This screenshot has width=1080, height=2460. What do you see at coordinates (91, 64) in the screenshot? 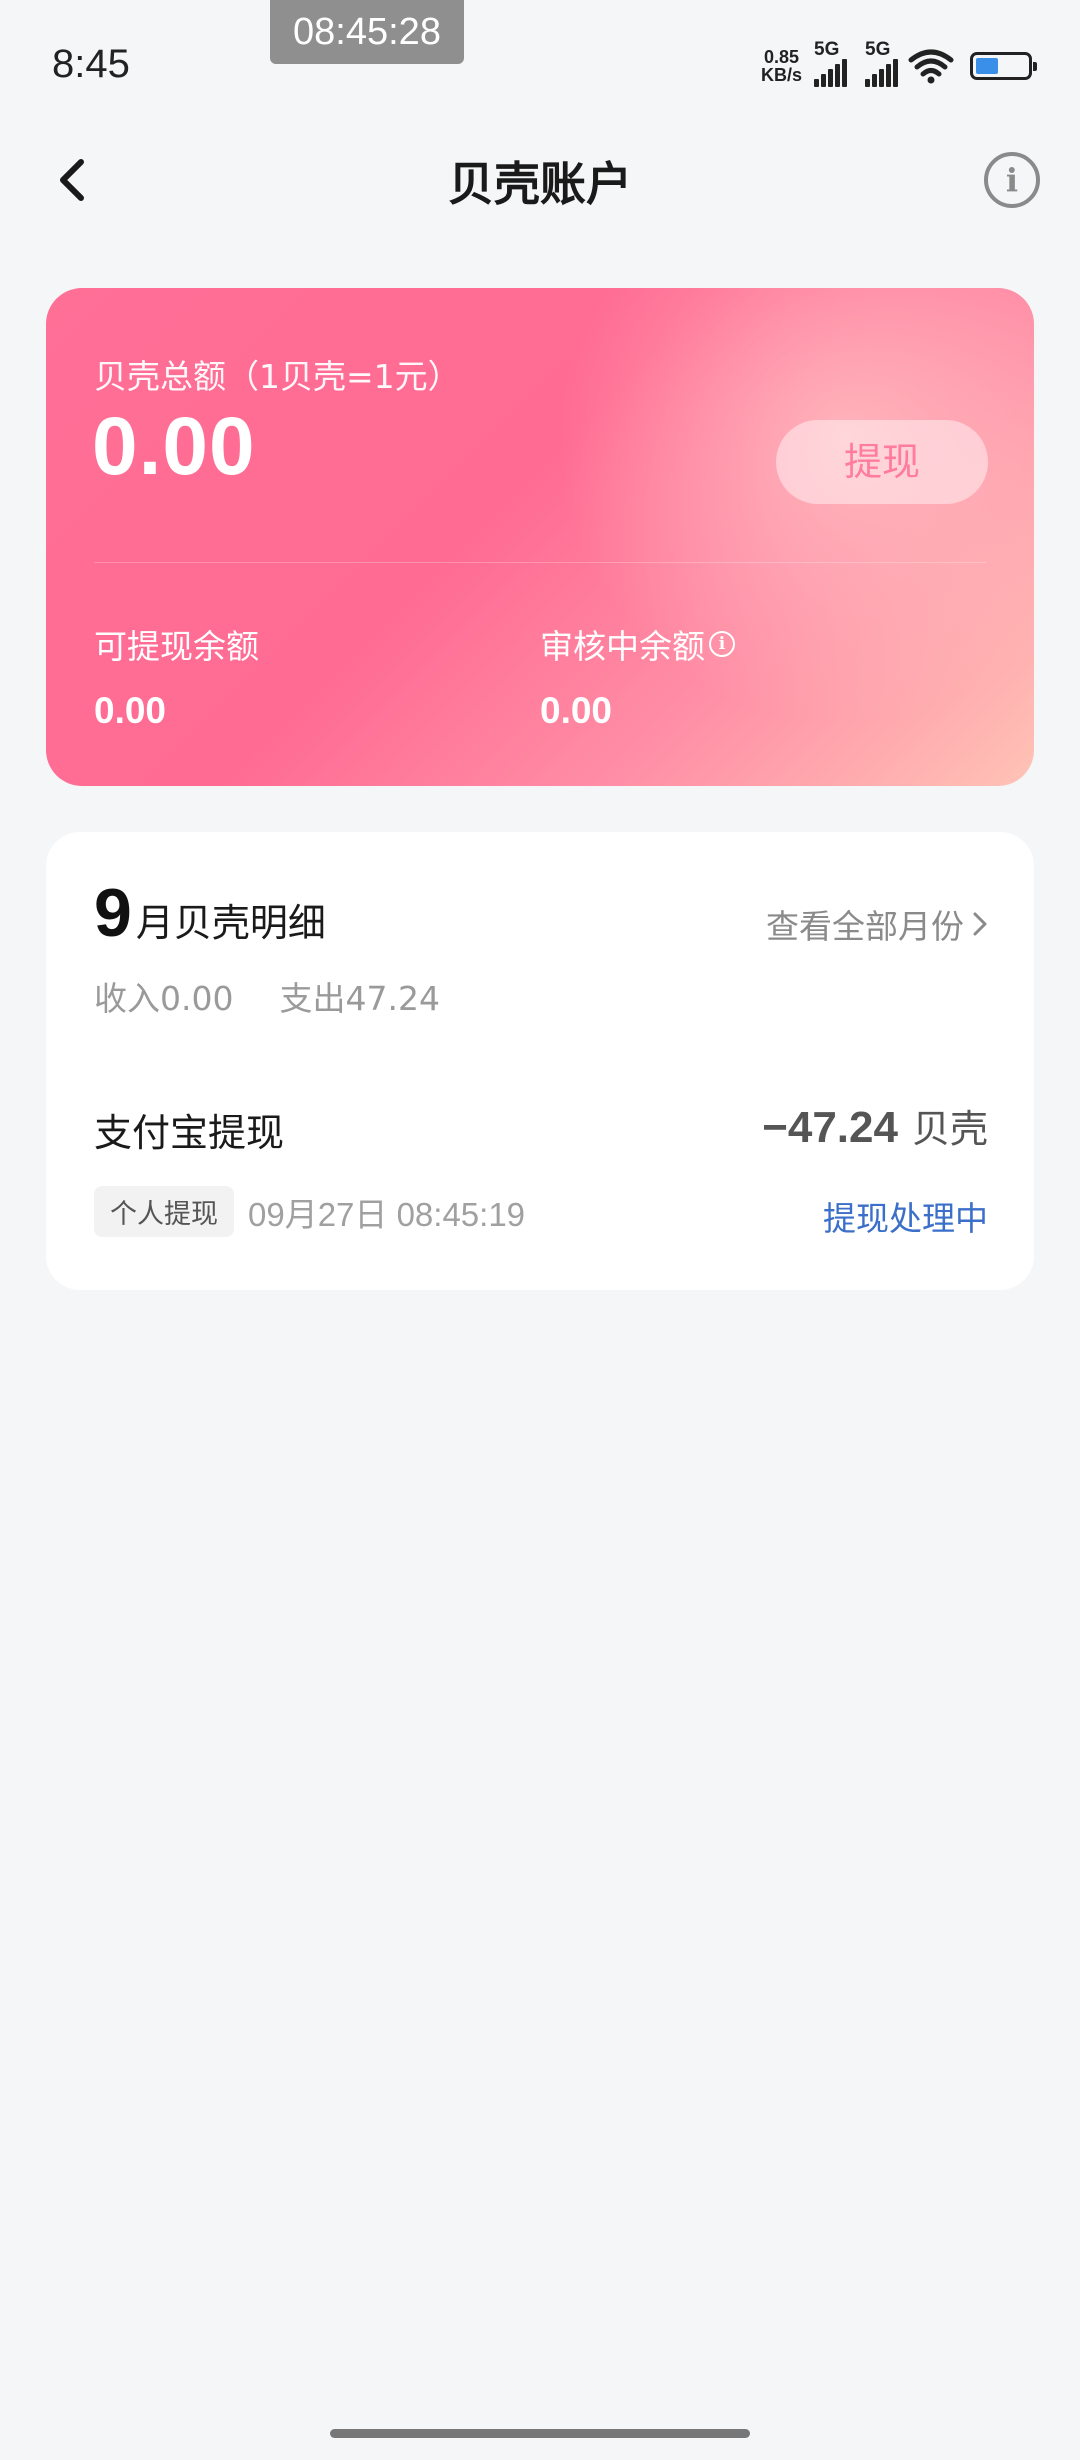
I see `status-time: 8:45` at bounding box center [91, 64].